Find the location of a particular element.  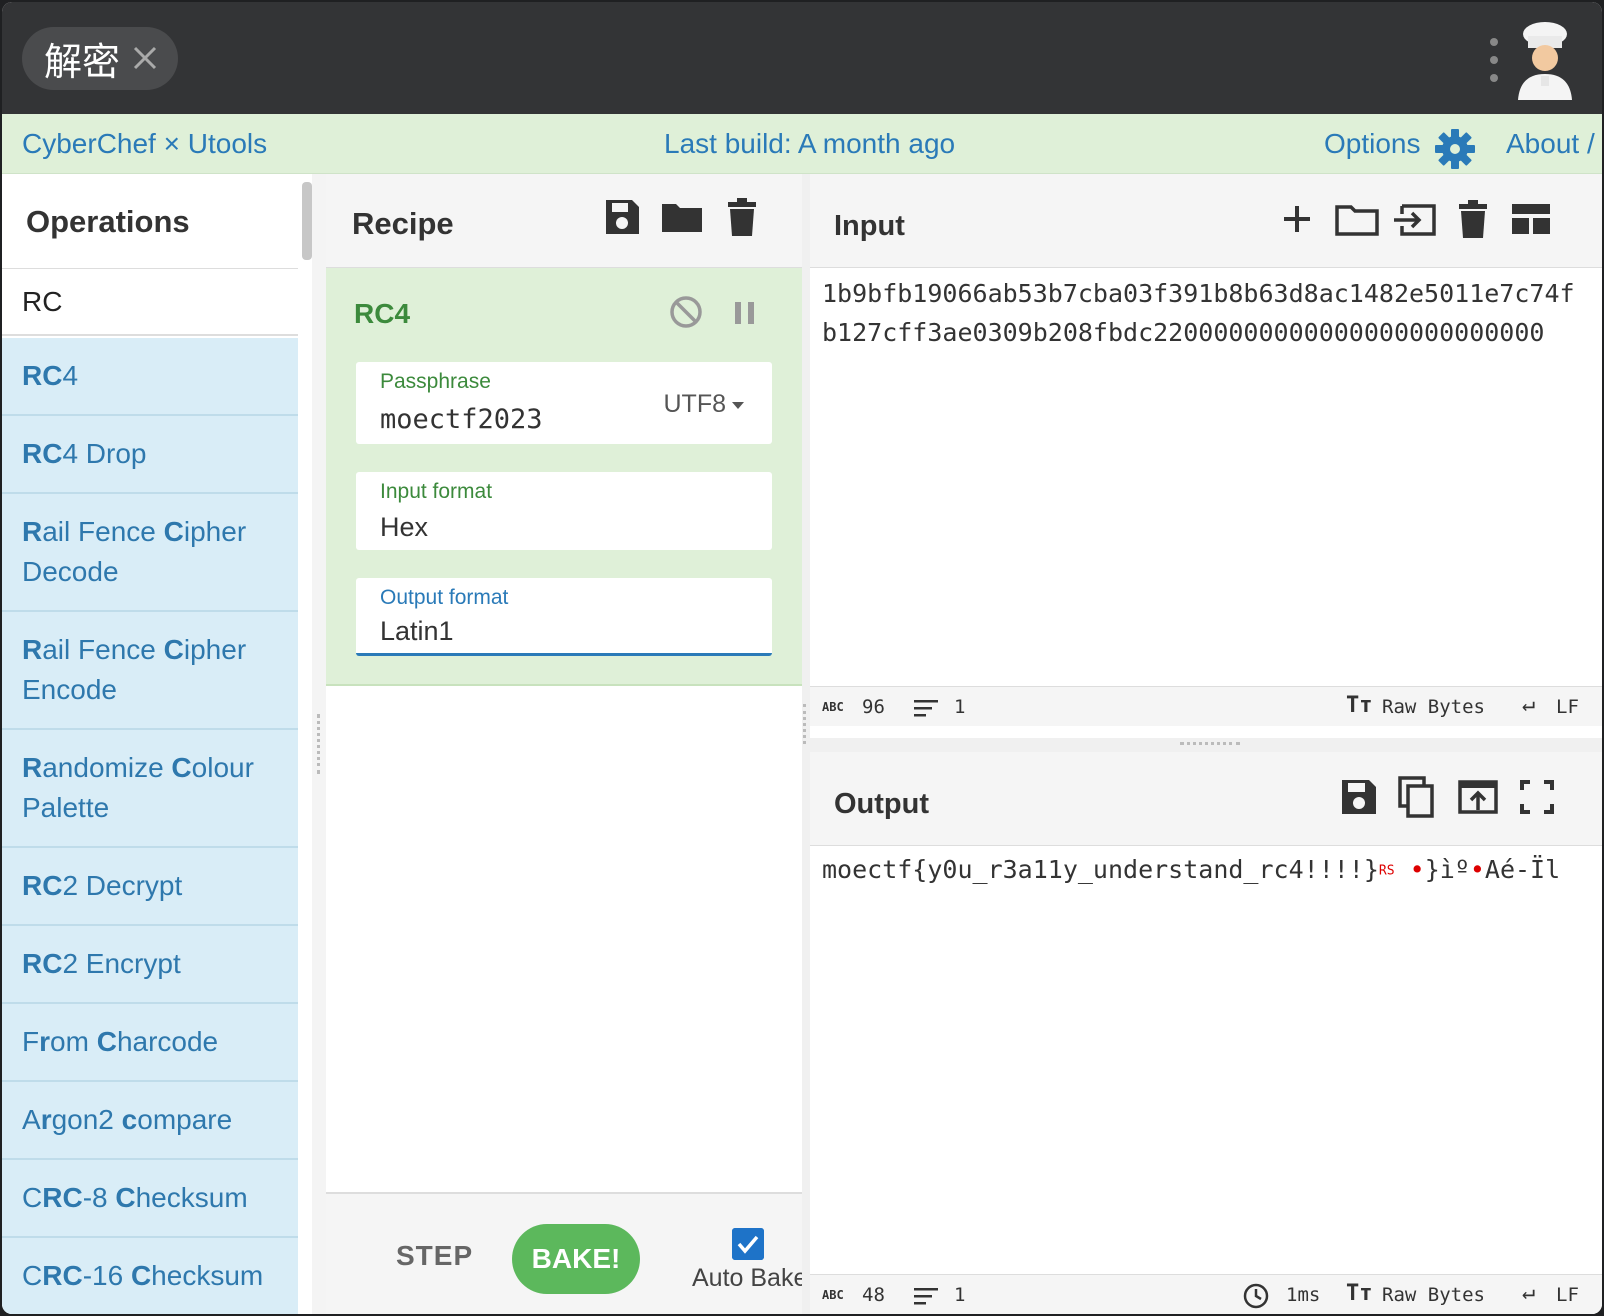

step-button: STEP is located at coordinates (434, 1256).